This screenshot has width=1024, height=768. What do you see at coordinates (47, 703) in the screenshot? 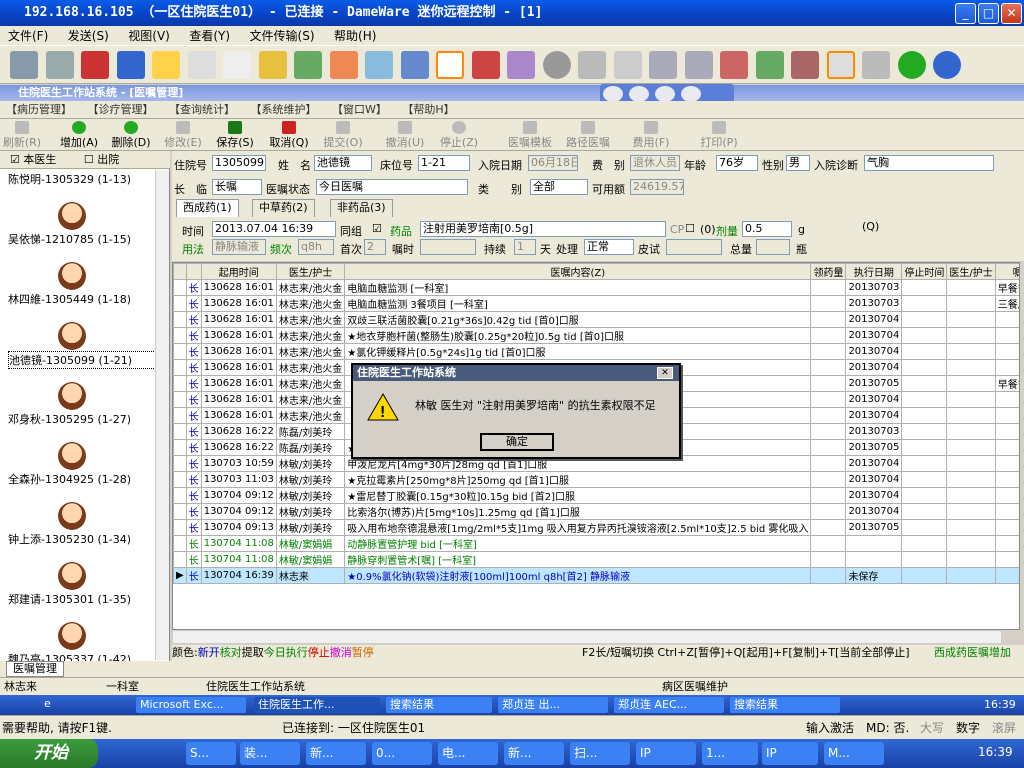
I see `ie-icon: e` at bounding box center [47, 703].